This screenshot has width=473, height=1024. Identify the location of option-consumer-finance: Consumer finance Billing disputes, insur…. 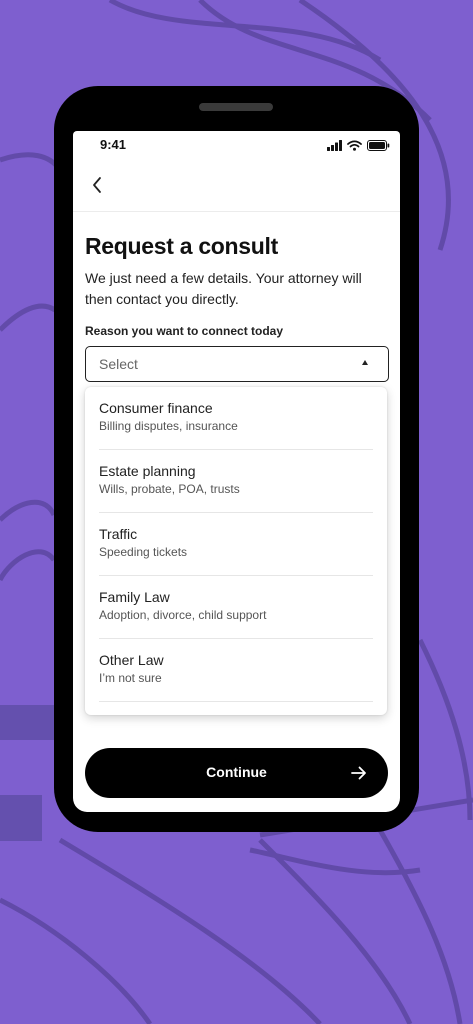
(236, 418).